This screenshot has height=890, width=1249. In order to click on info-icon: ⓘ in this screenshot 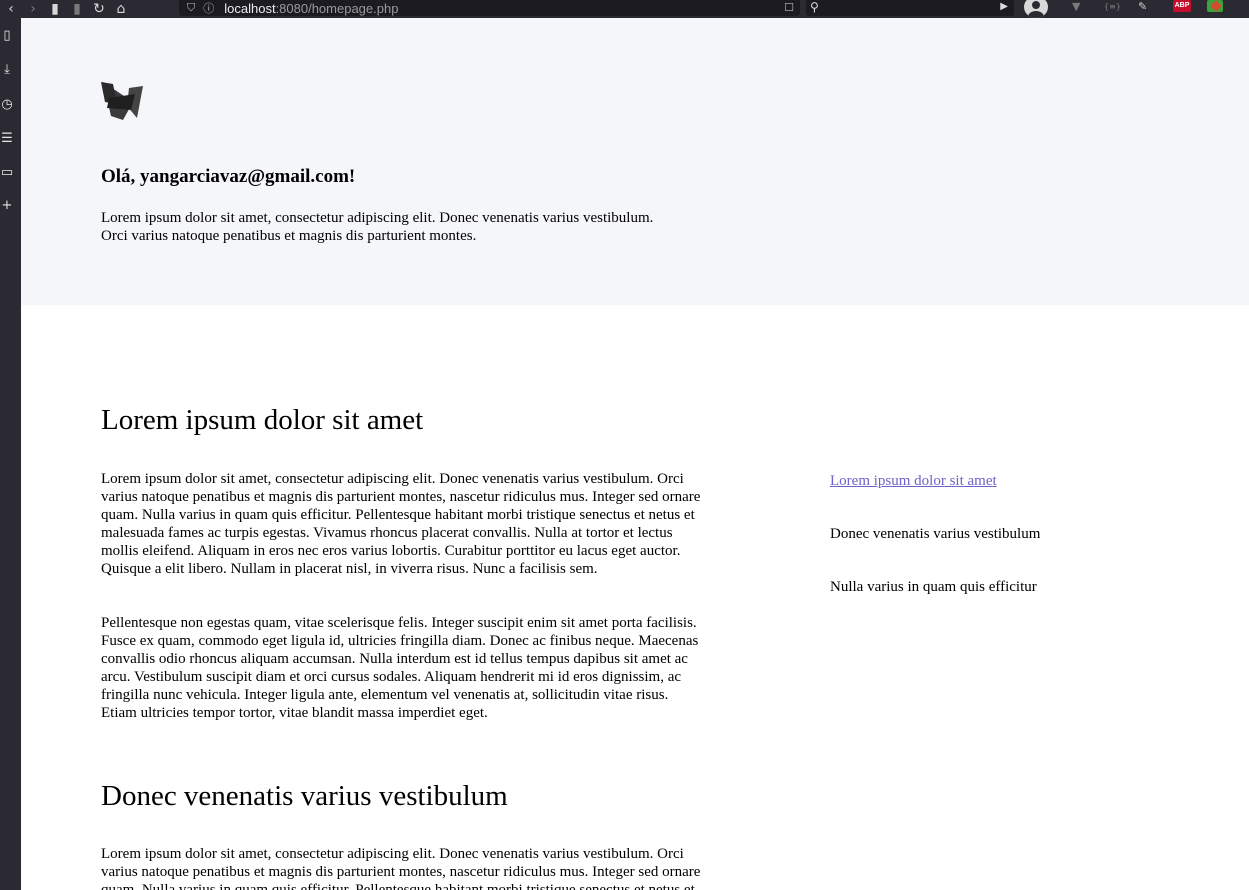, I will do `click(208, 8)`.